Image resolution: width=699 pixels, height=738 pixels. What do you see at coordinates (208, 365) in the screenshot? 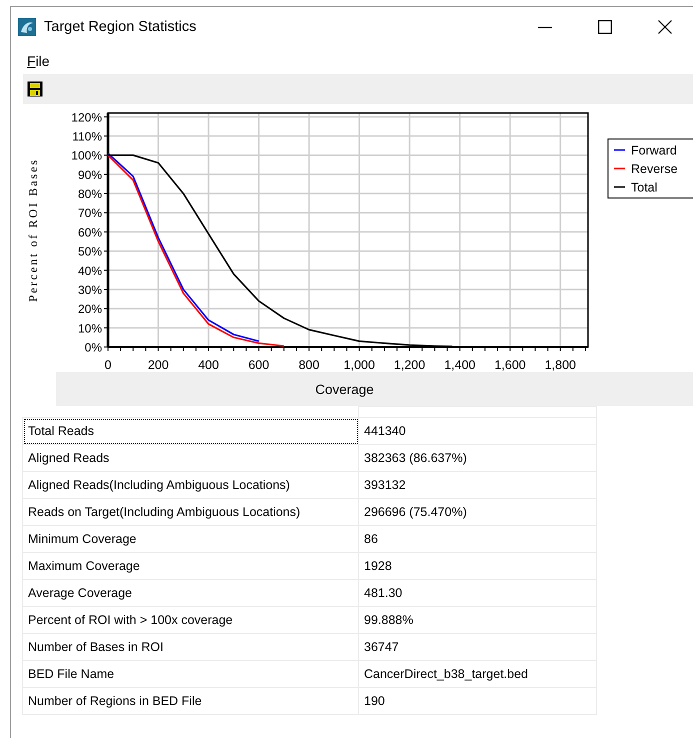
I see `tick-label: 400` at bounding box center [208, 365].